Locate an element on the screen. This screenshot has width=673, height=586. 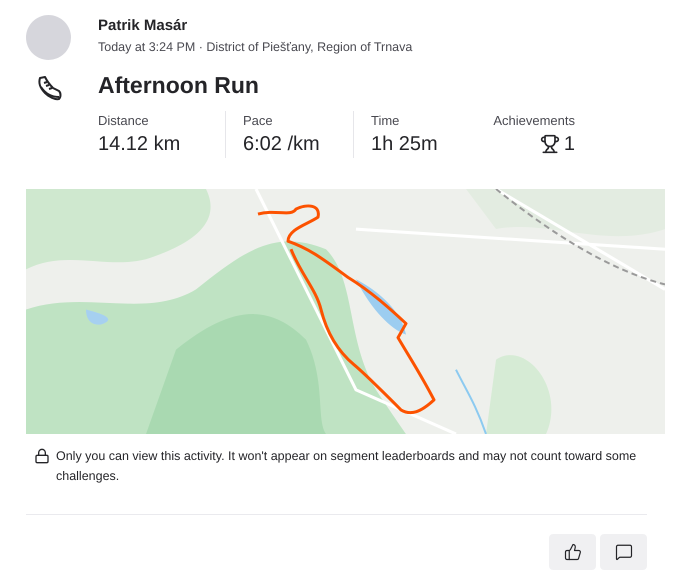
activity-meta: Today at 3:24 PM · District of Piešťany, Region of Trnava is located at coordinates (256, 47).